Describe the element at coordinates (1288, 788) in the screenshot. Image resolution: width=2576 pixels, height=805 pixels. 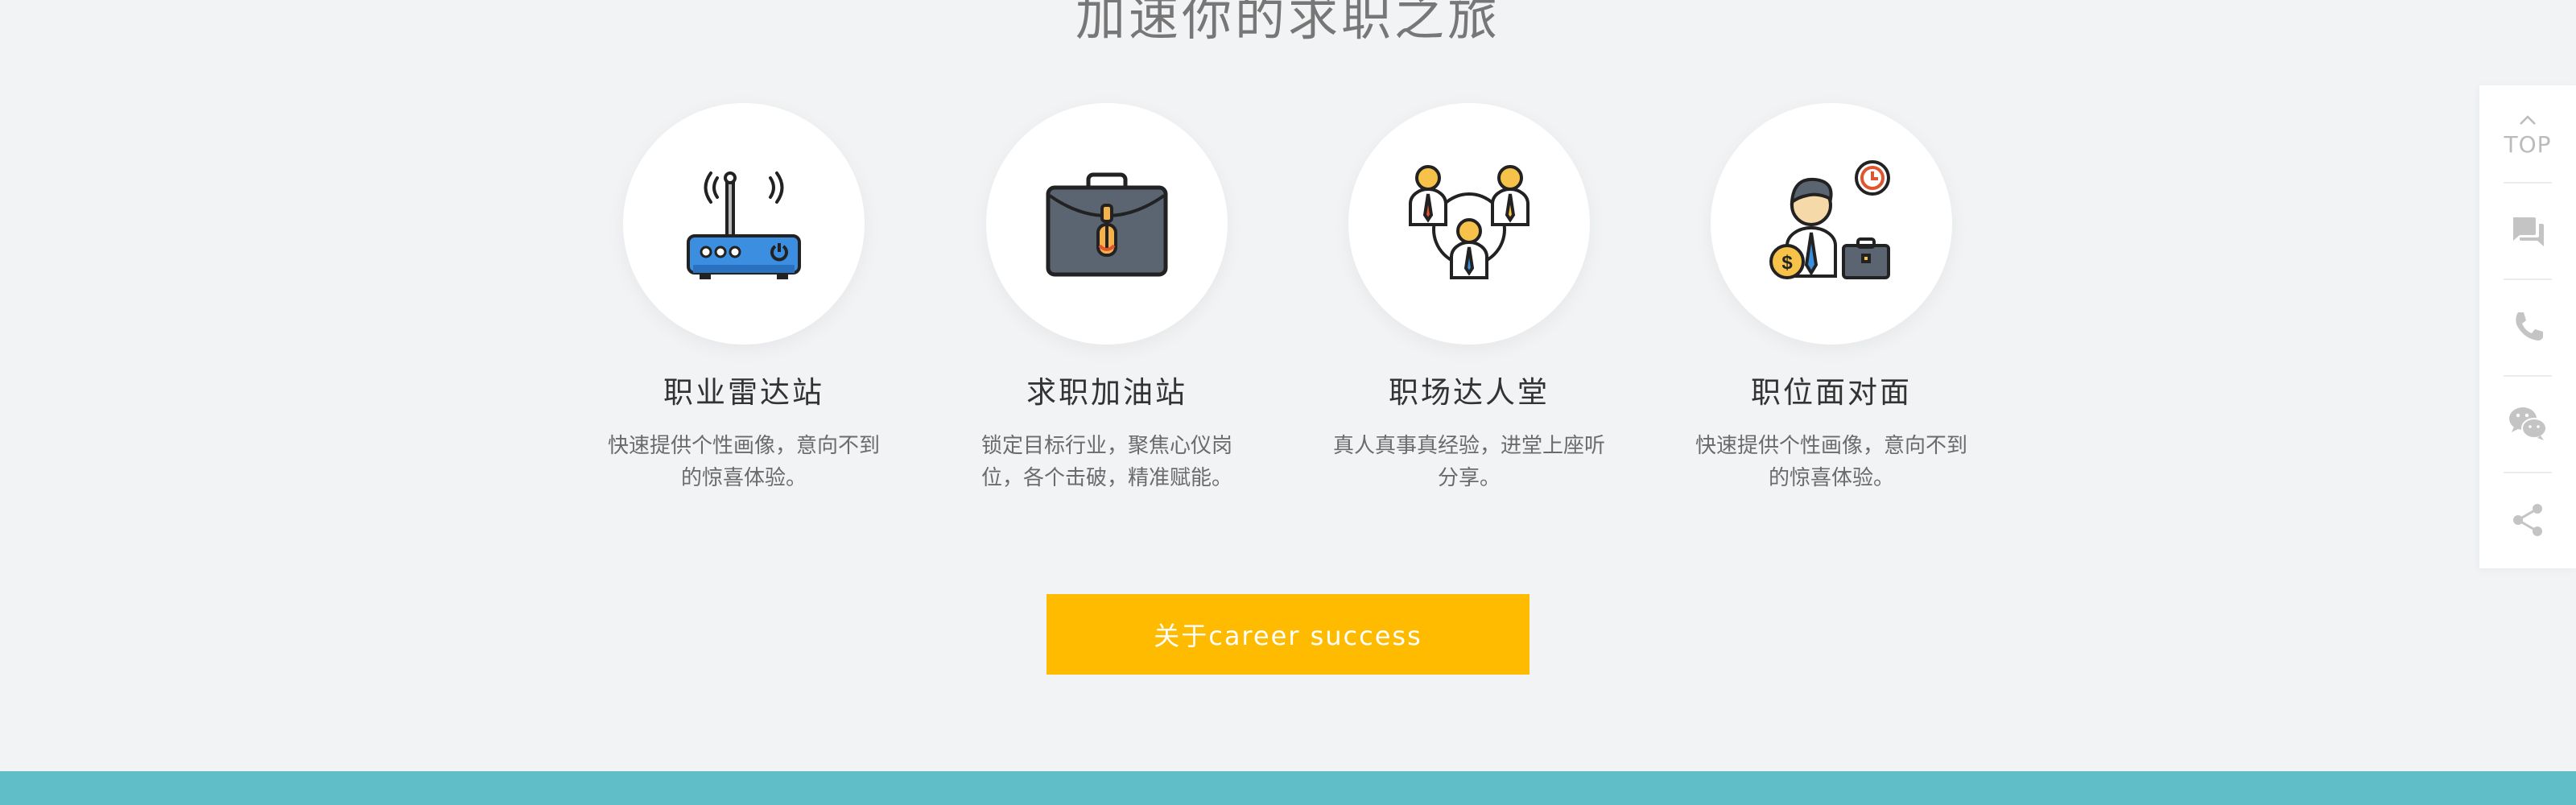
I see `footer-band` at that location.